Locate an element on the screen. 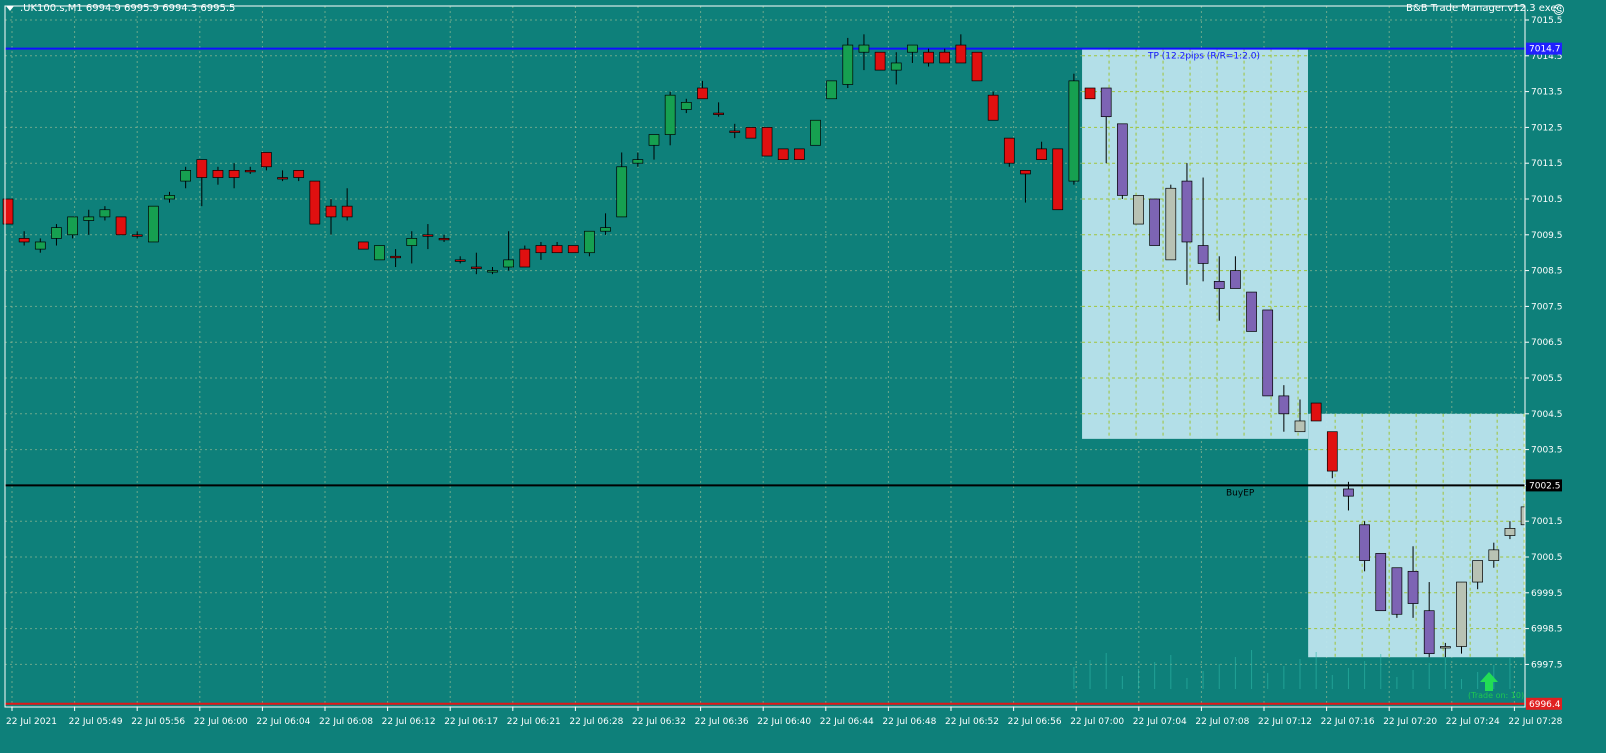  x-tick-label: 22 Jul 06:17 is located at coordinates (471, 722).